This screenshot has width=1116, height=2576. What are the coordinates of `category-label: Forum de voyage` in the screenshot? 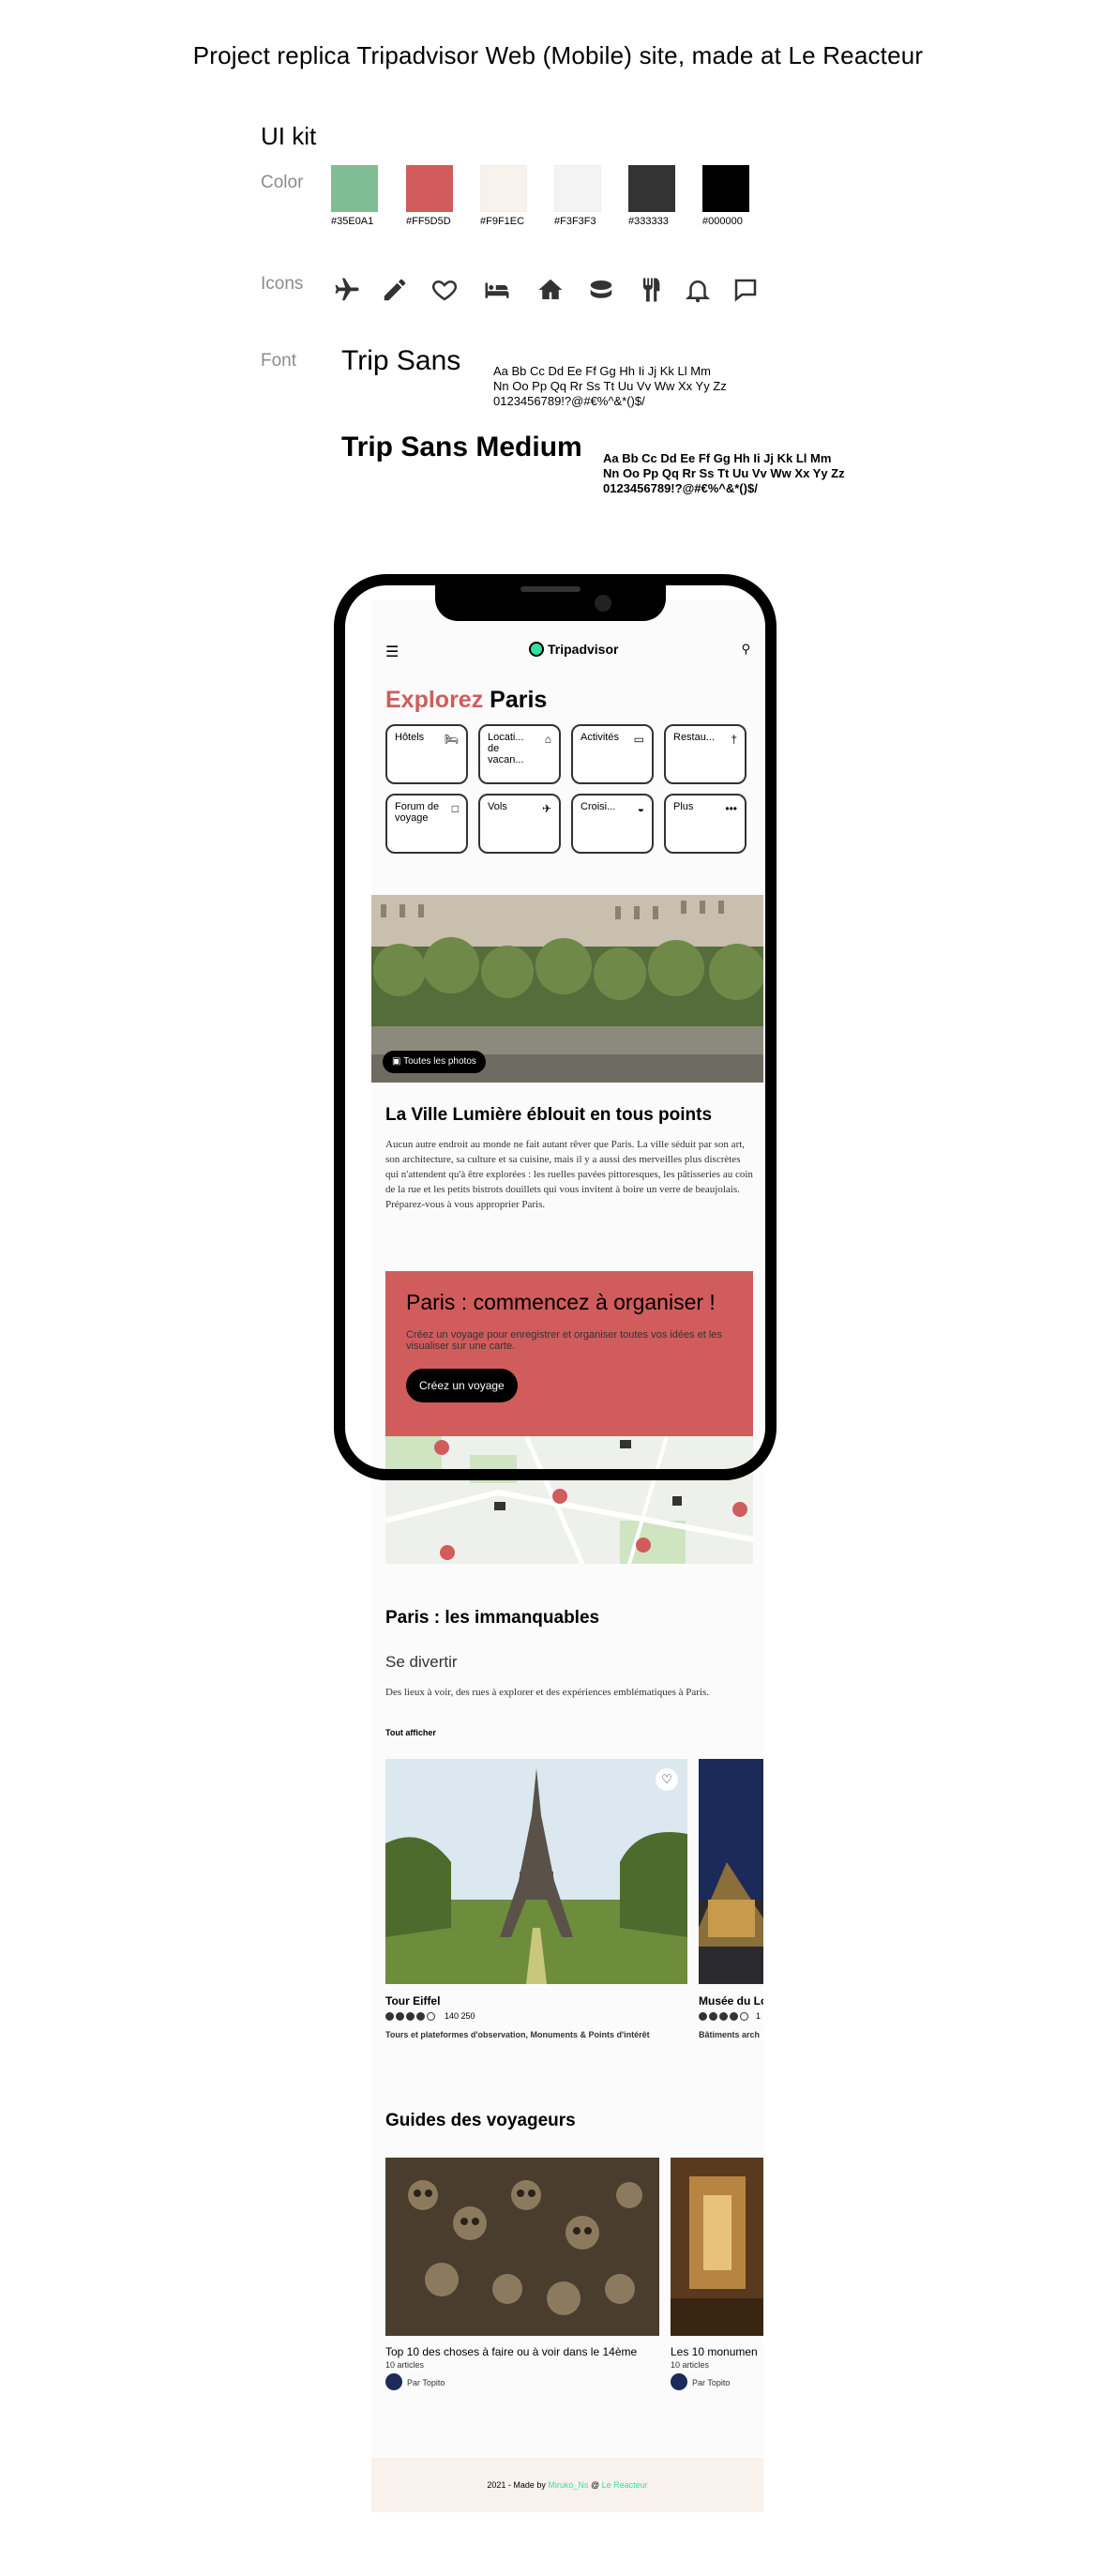 It's located at (417, 812).